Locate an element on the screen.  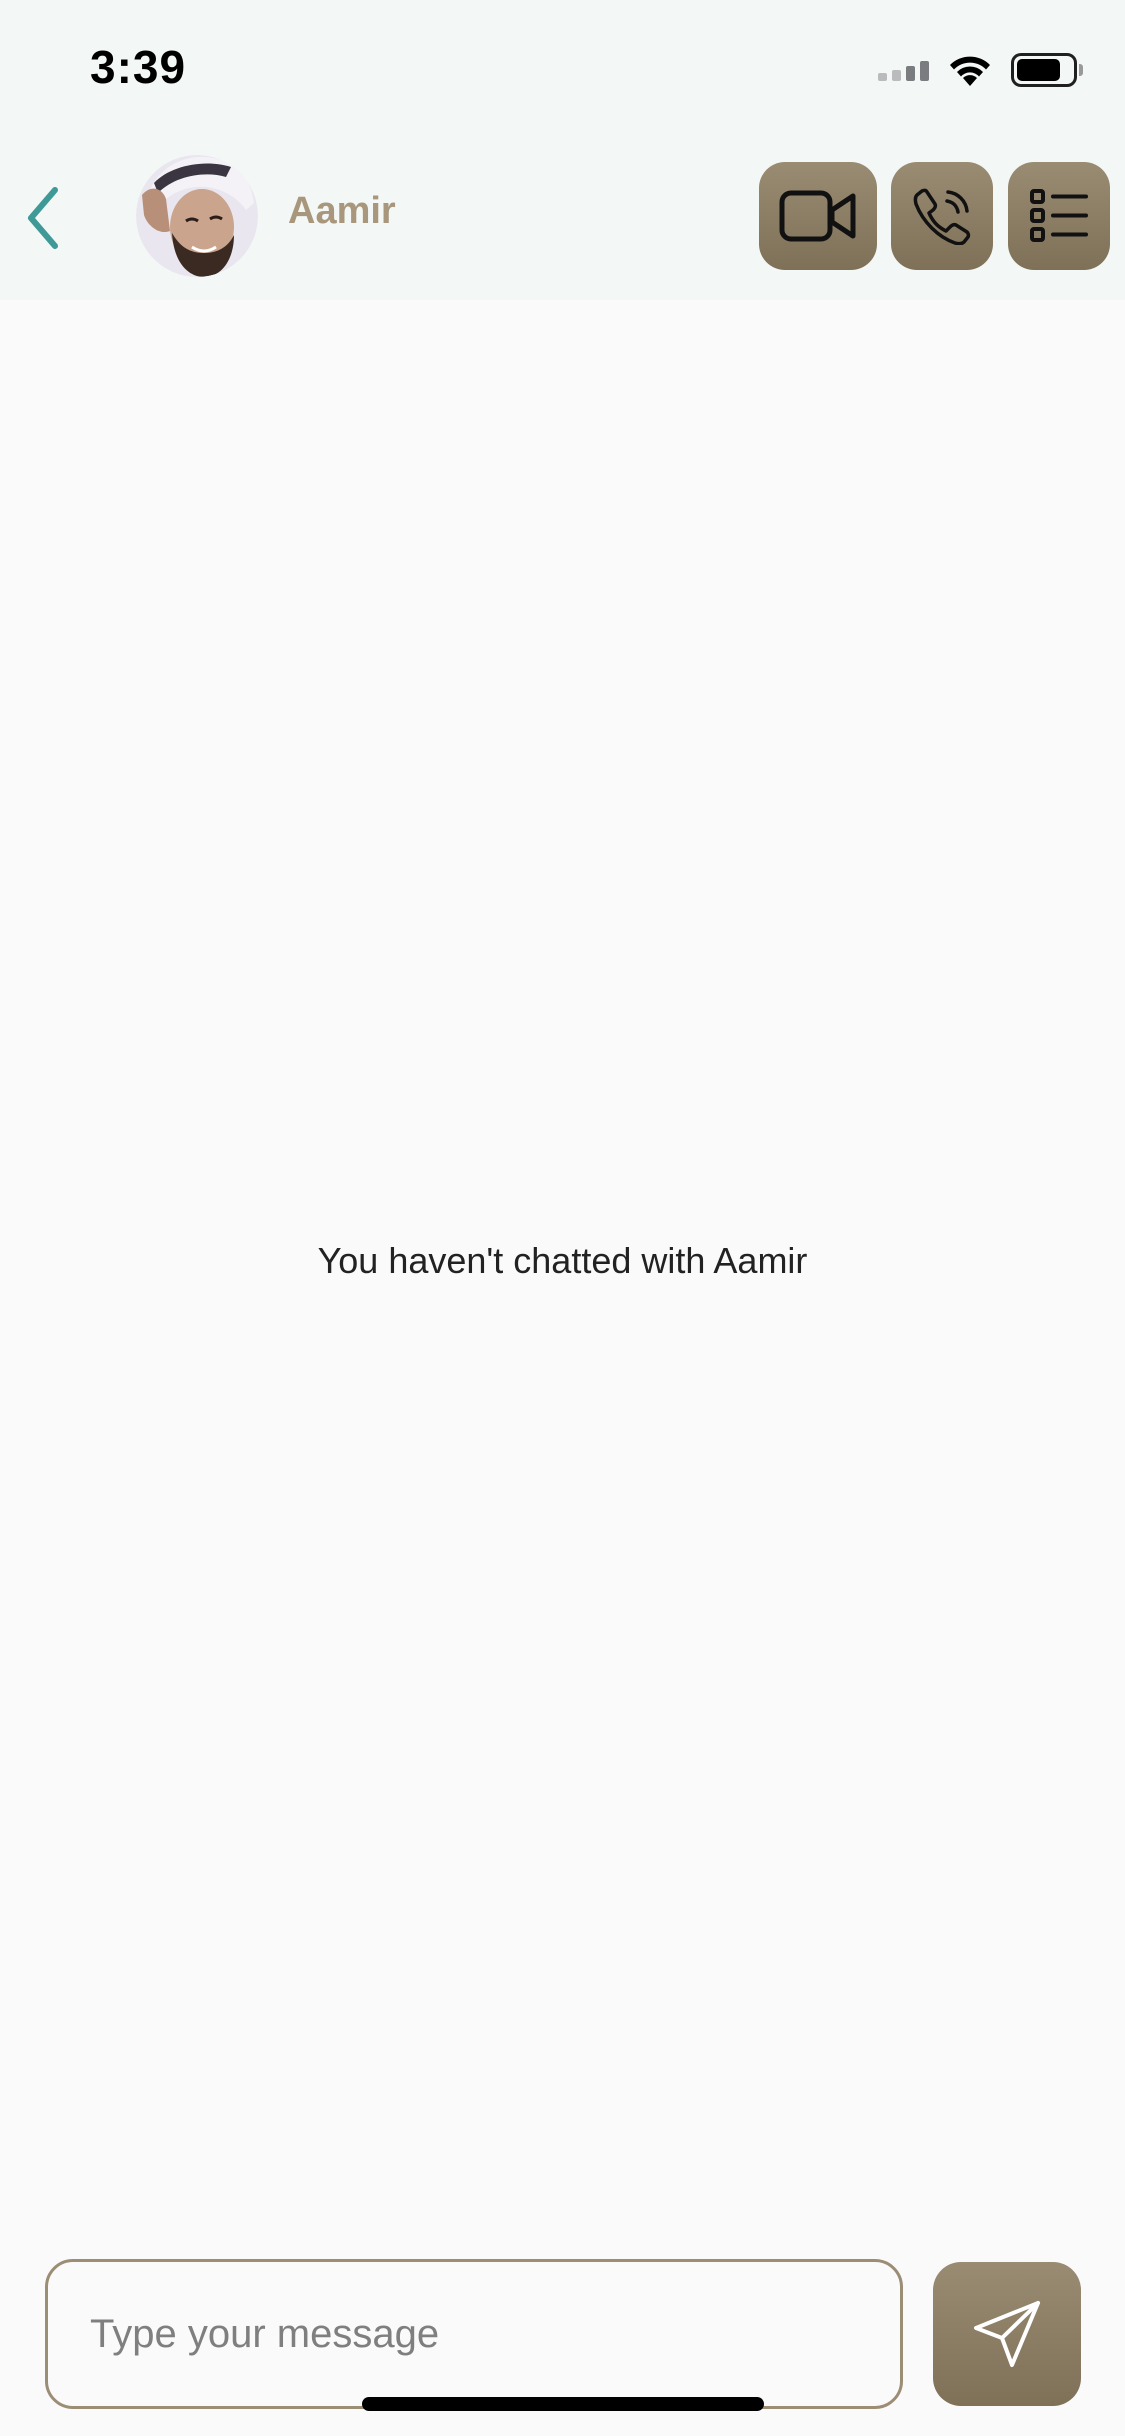
video-call-button is located at coordinates (818, 216).